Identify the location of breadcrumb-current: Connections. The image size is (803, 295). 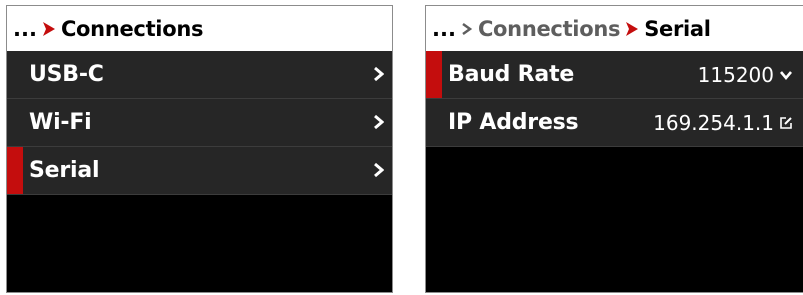
(132, 28).